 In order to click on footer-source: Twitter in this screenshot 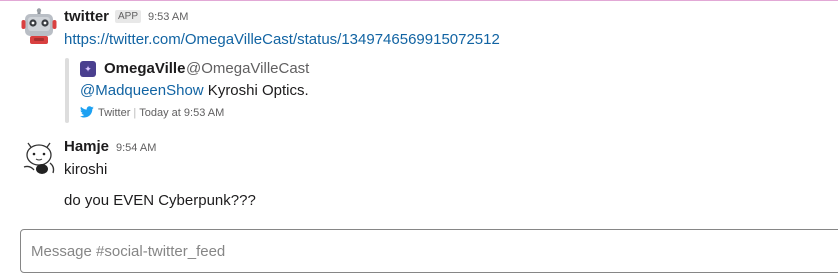, I will do `click(114, 113)`.